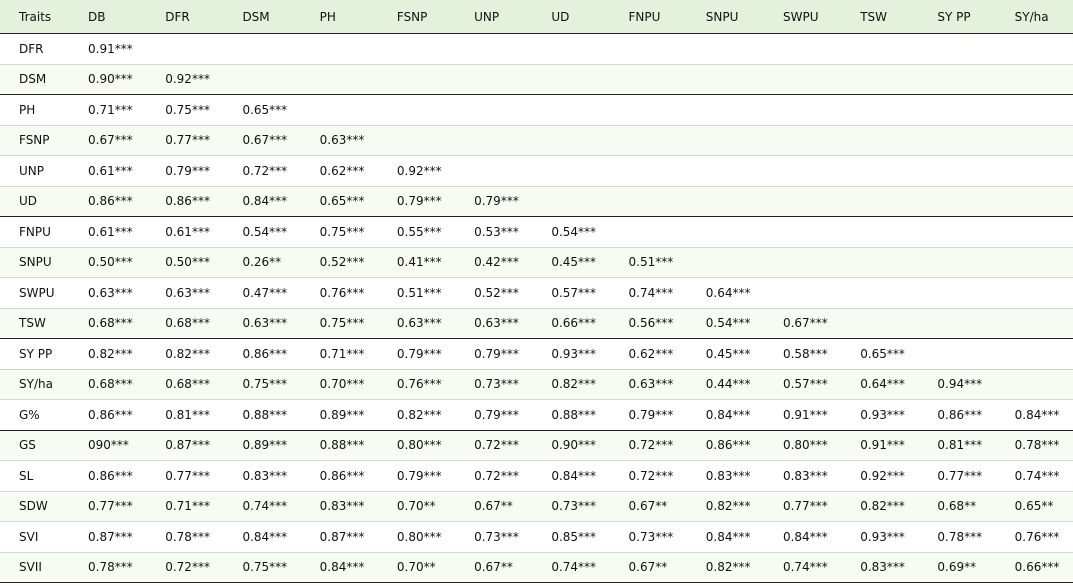 This screenshot has width=1073, height=586. I want to click on row-label: SNPU, so click(34, 262).